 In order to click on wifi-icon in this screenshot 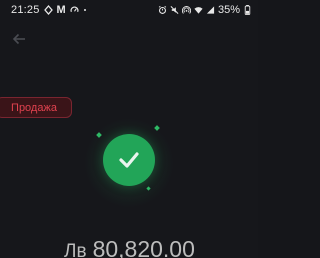, I will do `click(198, 10)`.